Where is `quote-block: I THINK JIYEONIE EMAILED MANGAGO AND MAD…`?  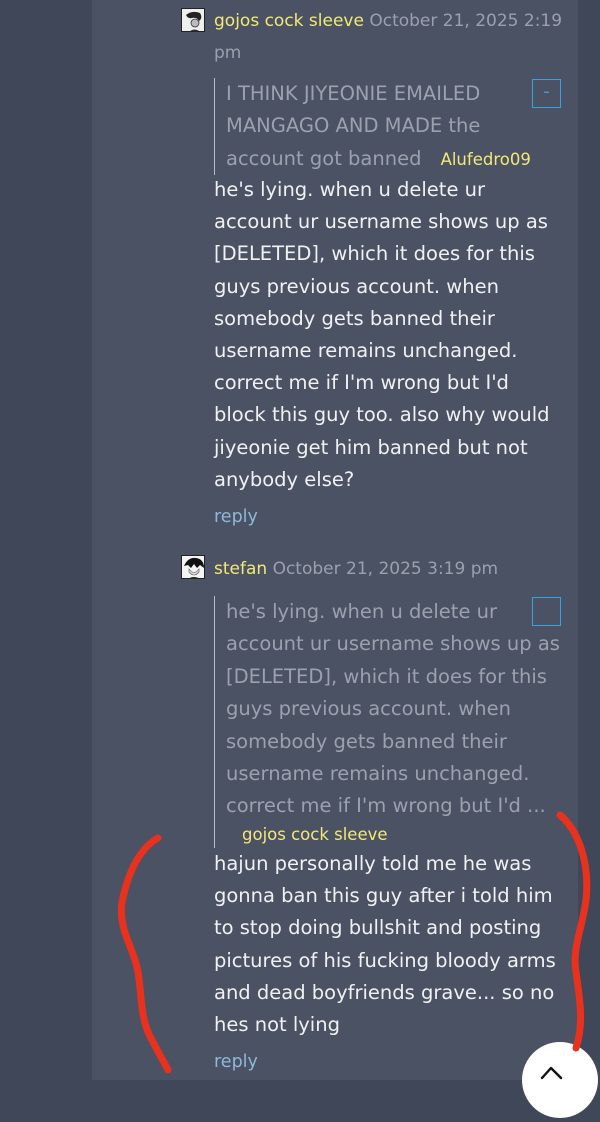 quote-block: I THINK JIYEONIE EMAILED MANGAGO AND MAD… is located at coordinates (389, 126).